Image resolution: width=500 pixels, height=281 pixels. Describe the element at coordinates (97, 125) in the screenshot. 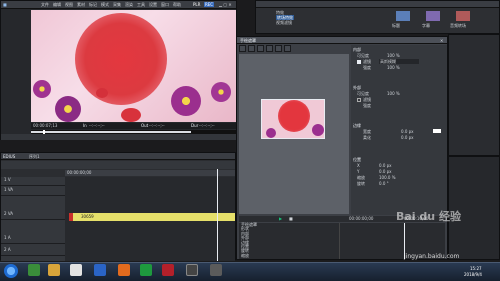

I see `timecode-in: --:--:--;--` at that location.